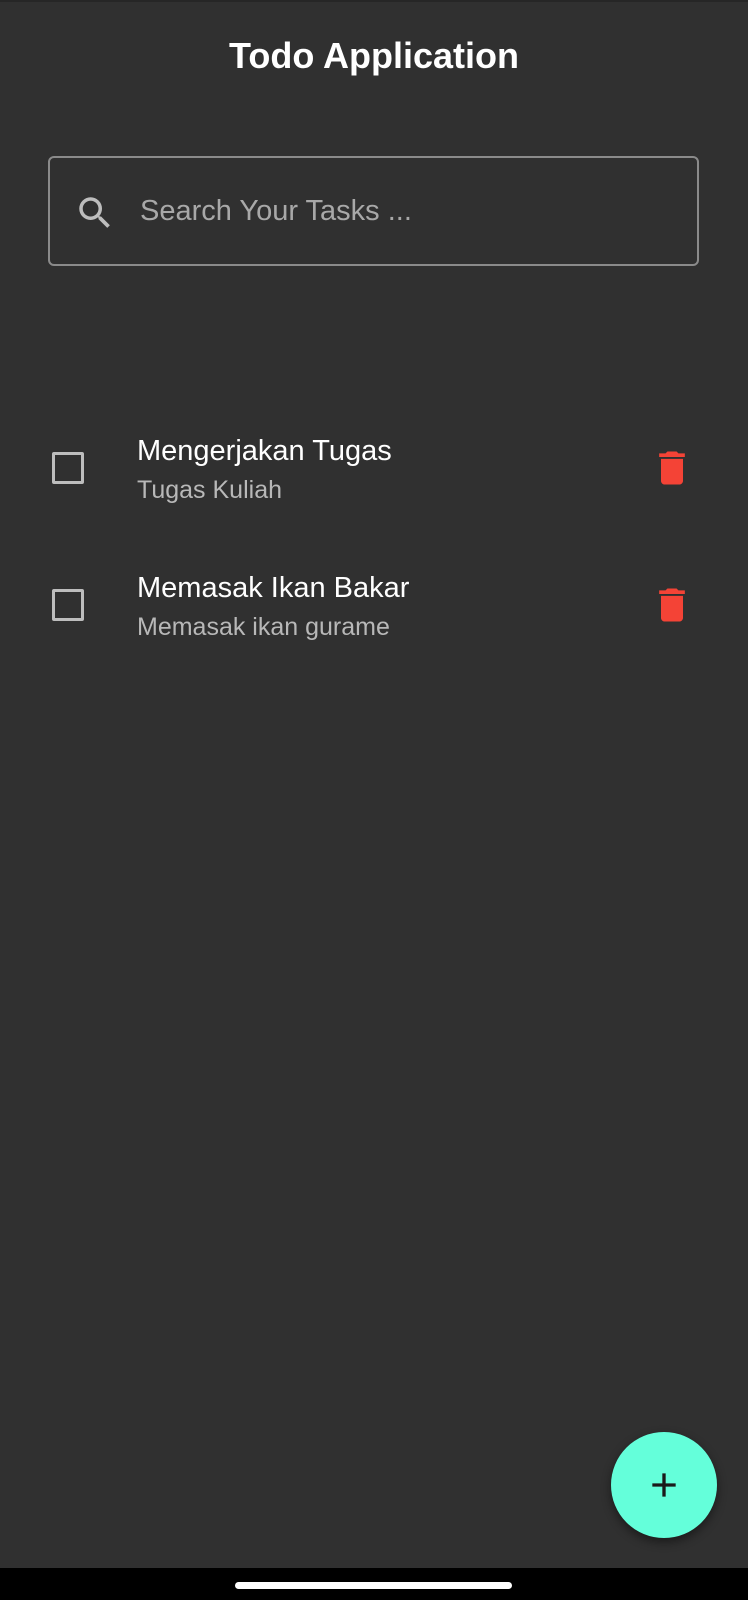 This screenshot has height=1600, width=748. I want to click on add-task-button, so click(664, 1485).